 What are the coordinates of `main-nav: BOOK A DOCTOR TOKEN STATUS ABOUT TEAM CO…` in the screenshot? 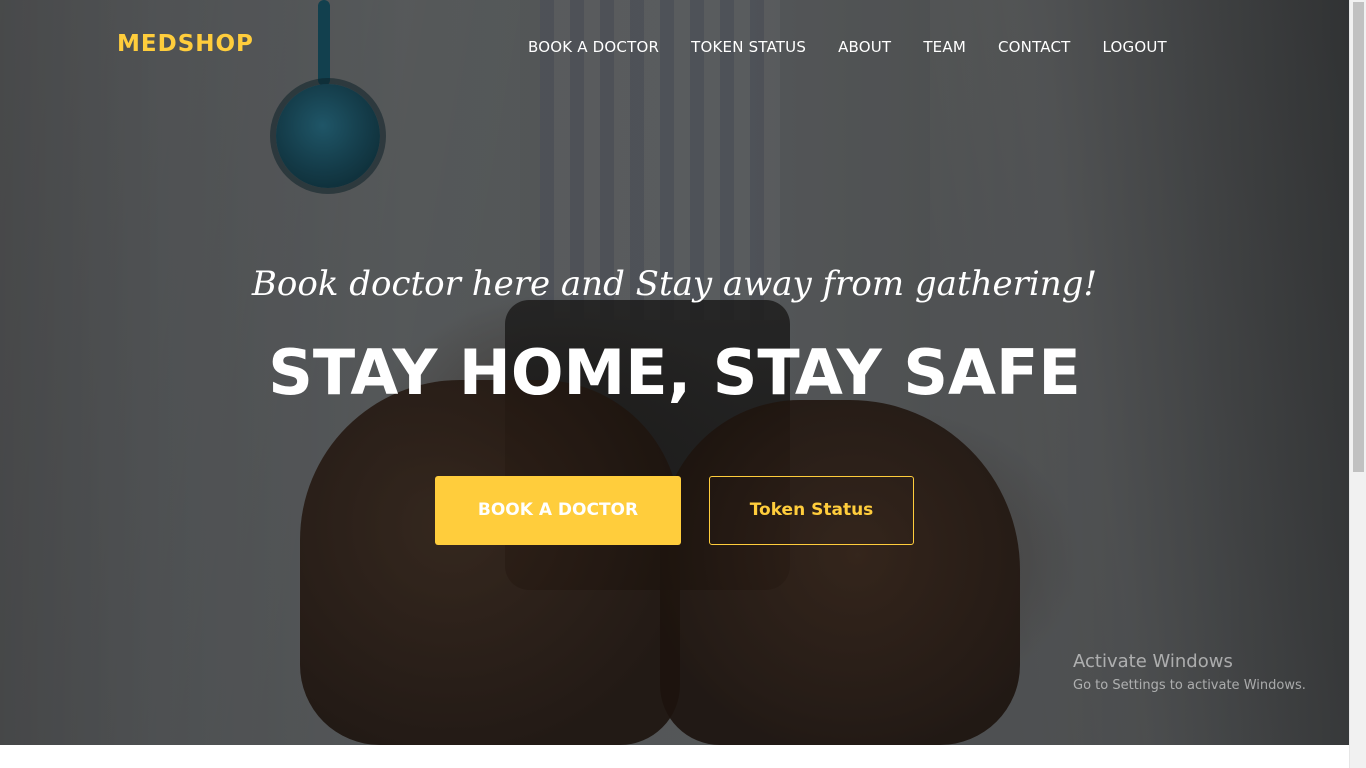 It's located at (847, 47).